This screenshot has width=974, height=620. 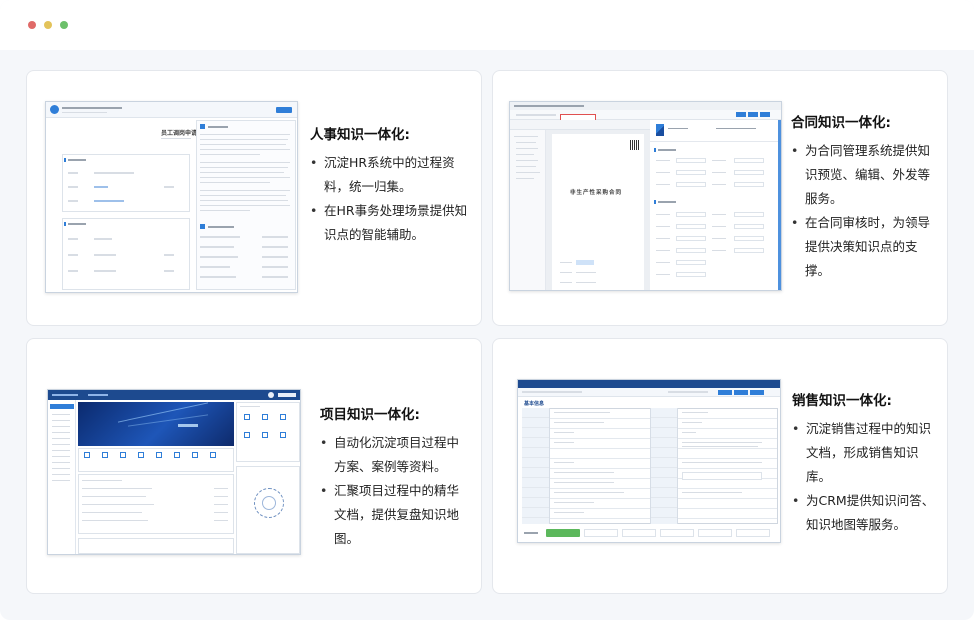 What do you see at coordinates (866, 513) in the screenshot?
I see `card-bullet: 为CRM提供知识问答、知识地图等服务。` at bounding box center [866, 513].